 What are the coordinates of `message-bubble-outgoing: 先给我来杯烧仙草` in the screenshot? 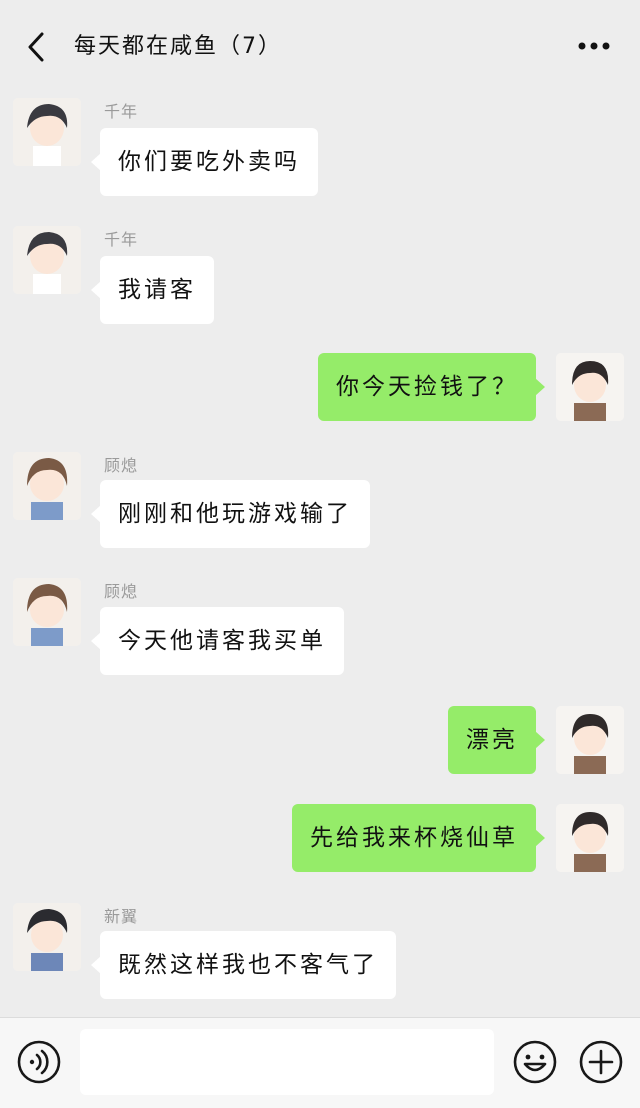 It's located at (418, 838).